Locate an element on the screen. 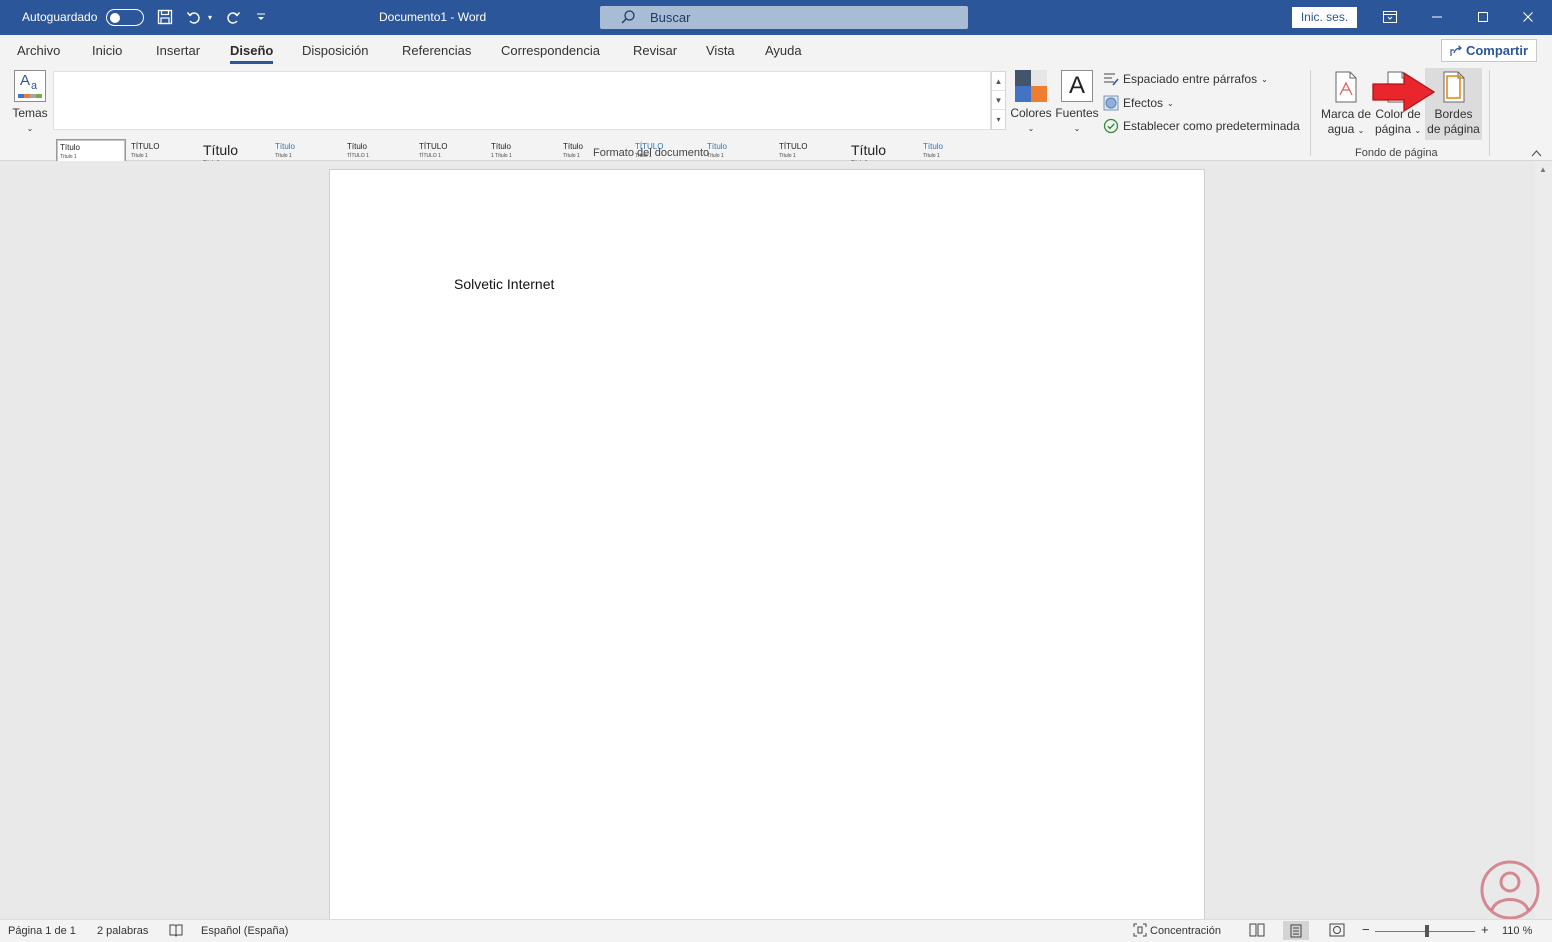 This screenshot has width=1552, height=942. themes-chevron-icon: ⌄ is located at coordinates (30, 128).